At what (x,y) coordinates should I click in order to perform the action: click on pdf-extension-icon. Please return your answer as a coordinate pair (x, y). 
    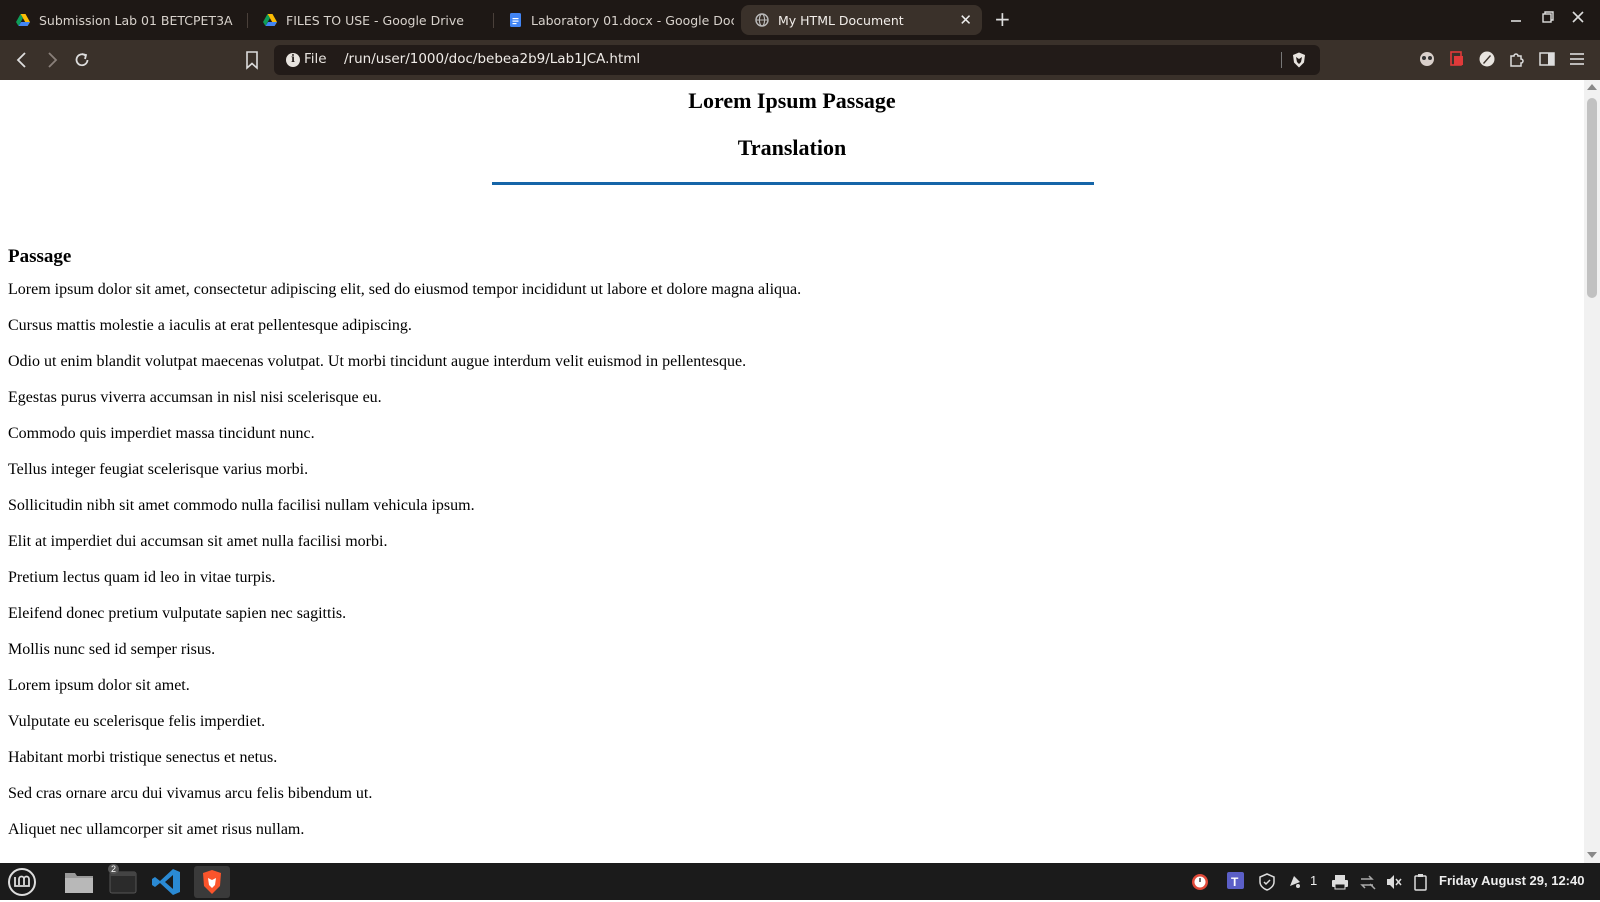
    Looking at the image, I should click on (1457, 59).